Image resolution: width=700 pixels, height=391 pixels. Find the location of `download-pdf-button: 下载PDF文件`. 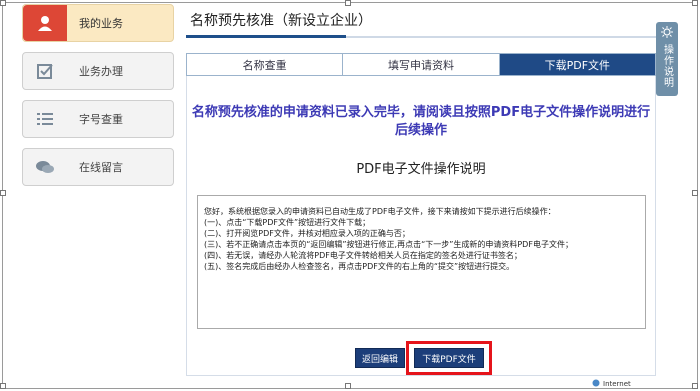

download-pdf-button: 下载PDF文件 is located at coordinates (449, 358).